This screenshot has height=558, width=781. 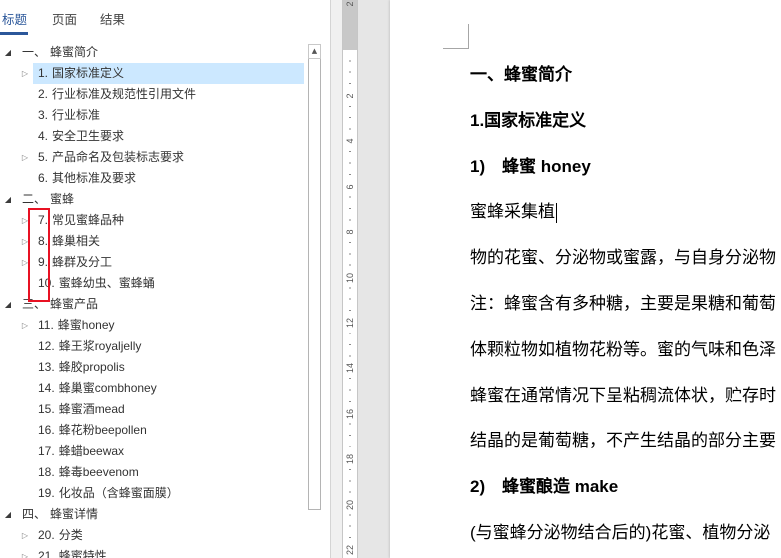 I want to click on heading-item-label: 10. 蜜蜂幼虫、蜜蜂蛹, so click(x=96, y=283).